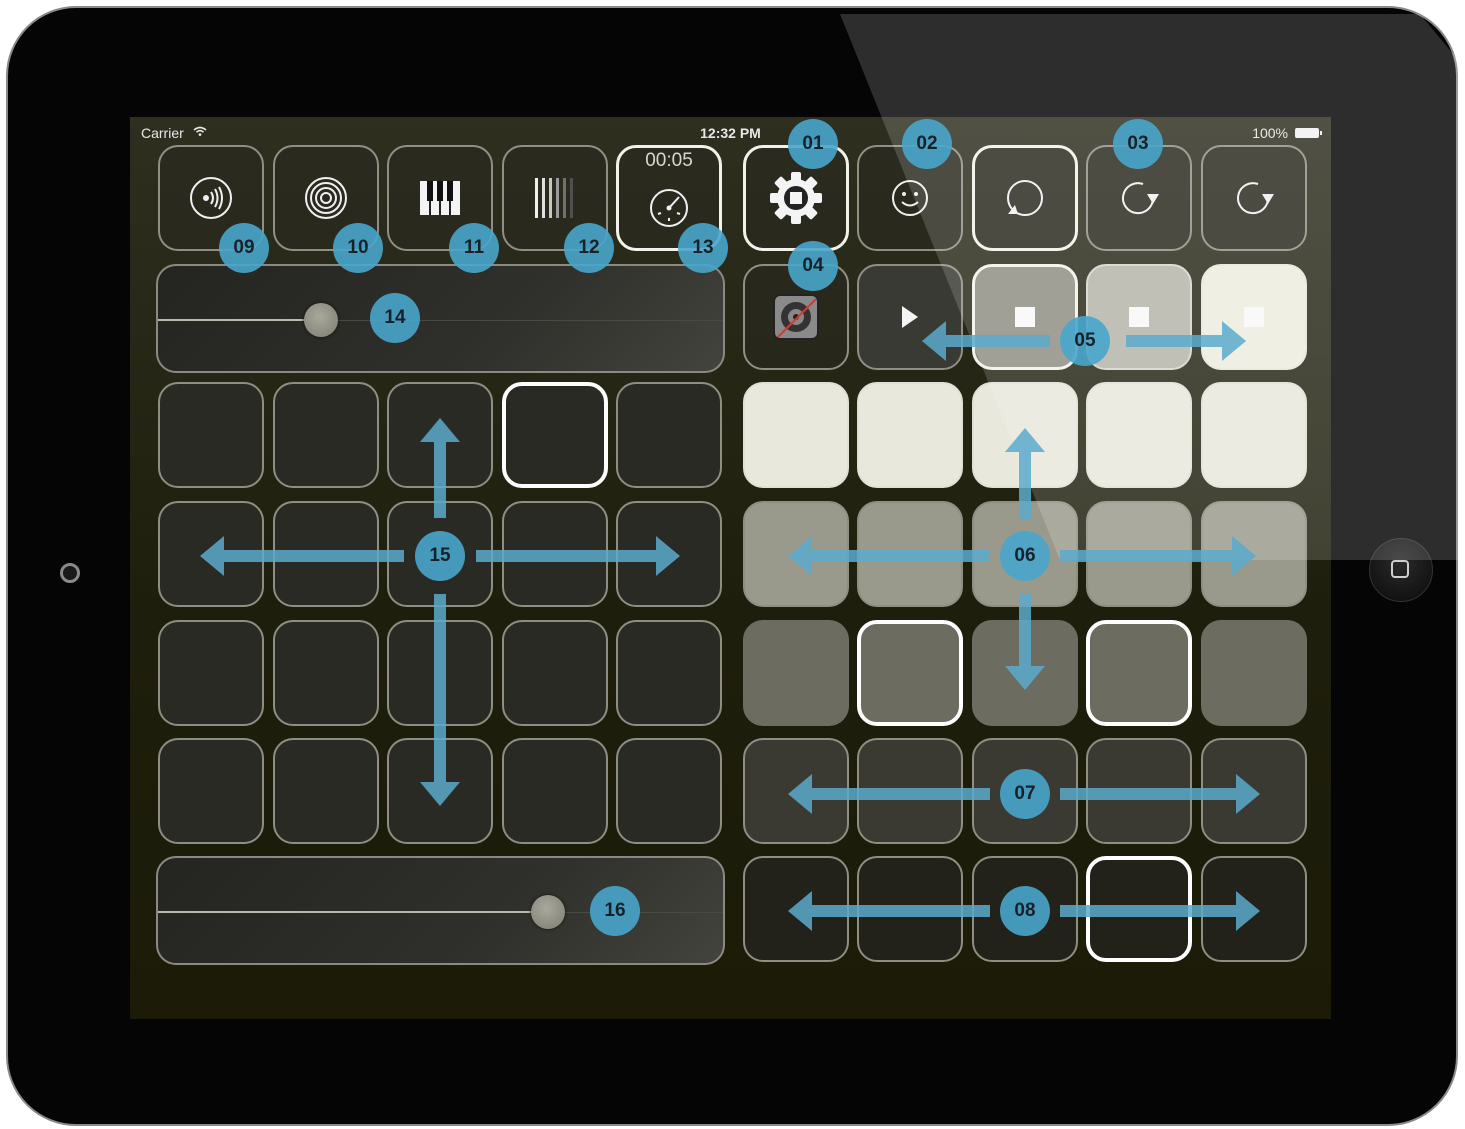 The width and height of the screenshot is (1465, 1129). I want to click on annotation-badge: 11, so click(474, 248).